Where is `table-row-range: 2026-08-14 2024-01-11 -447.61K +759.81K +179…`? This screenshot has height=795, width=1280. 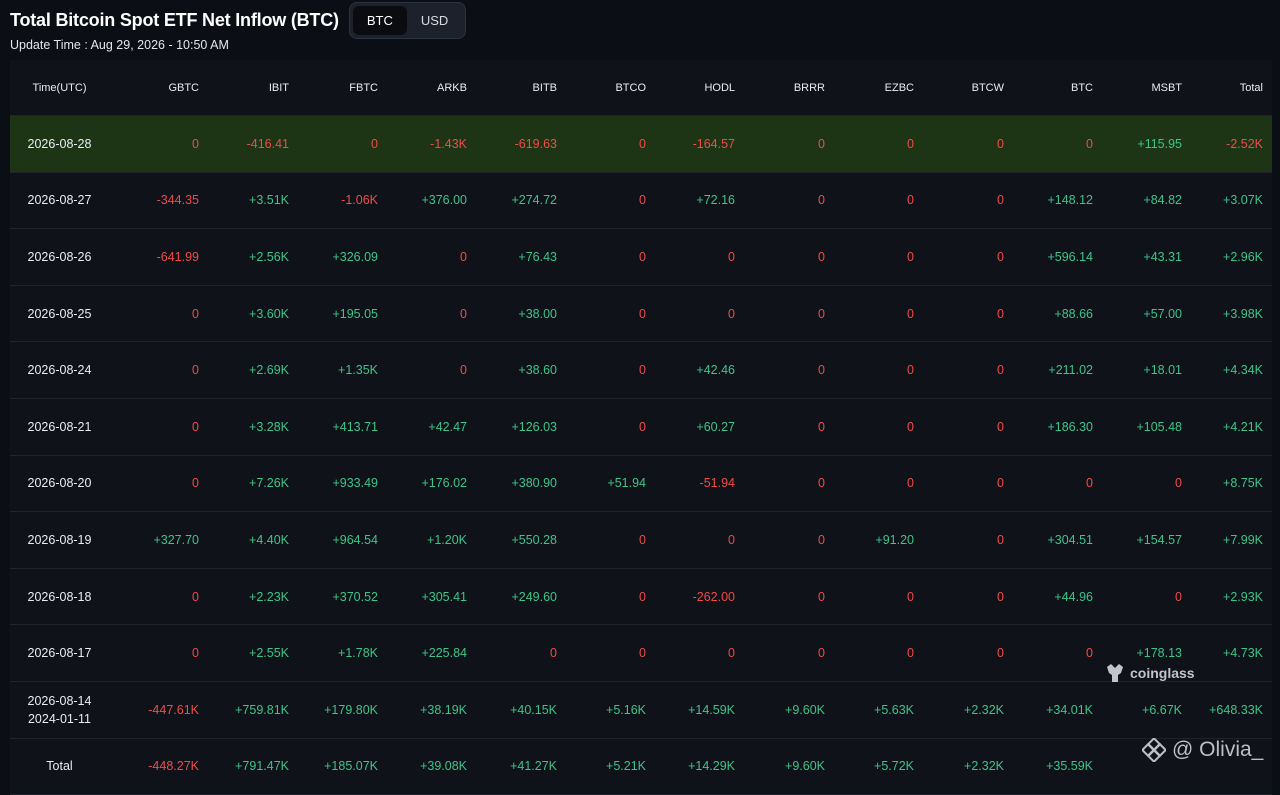
table-row-range: 2026-08-14 2024-01-11 -447.61K +759.81K +179… is located at coordinates (641, 710).